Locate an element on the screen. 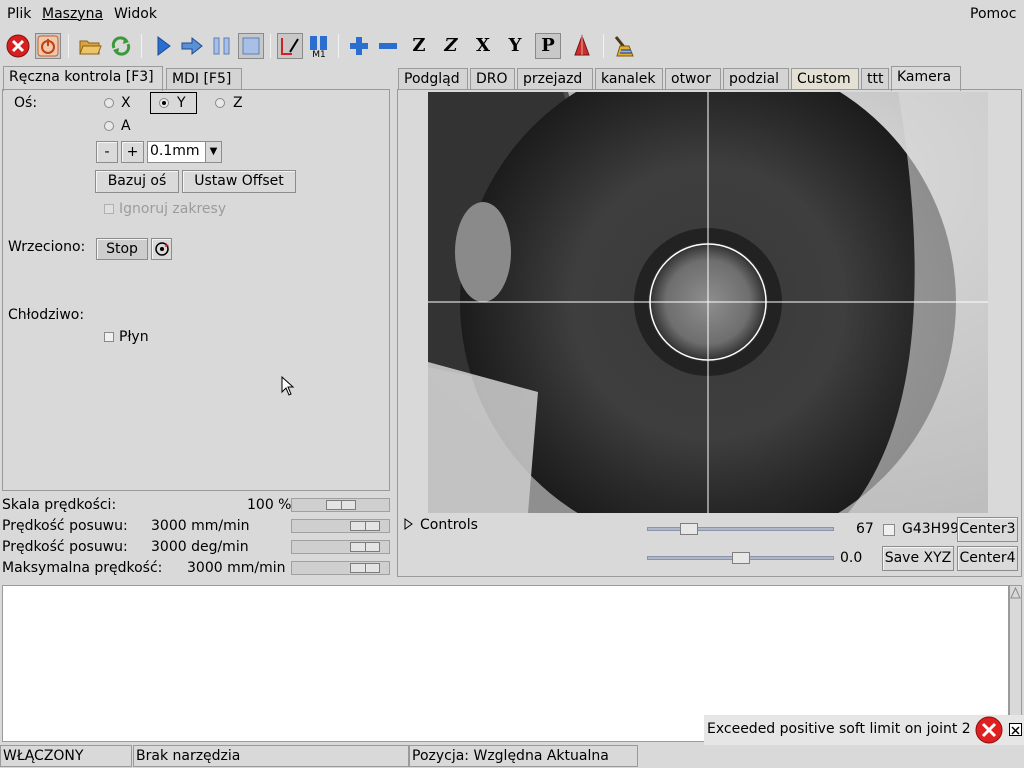  chevron-down-icon: ▼ is located at coordinates (213, 152).